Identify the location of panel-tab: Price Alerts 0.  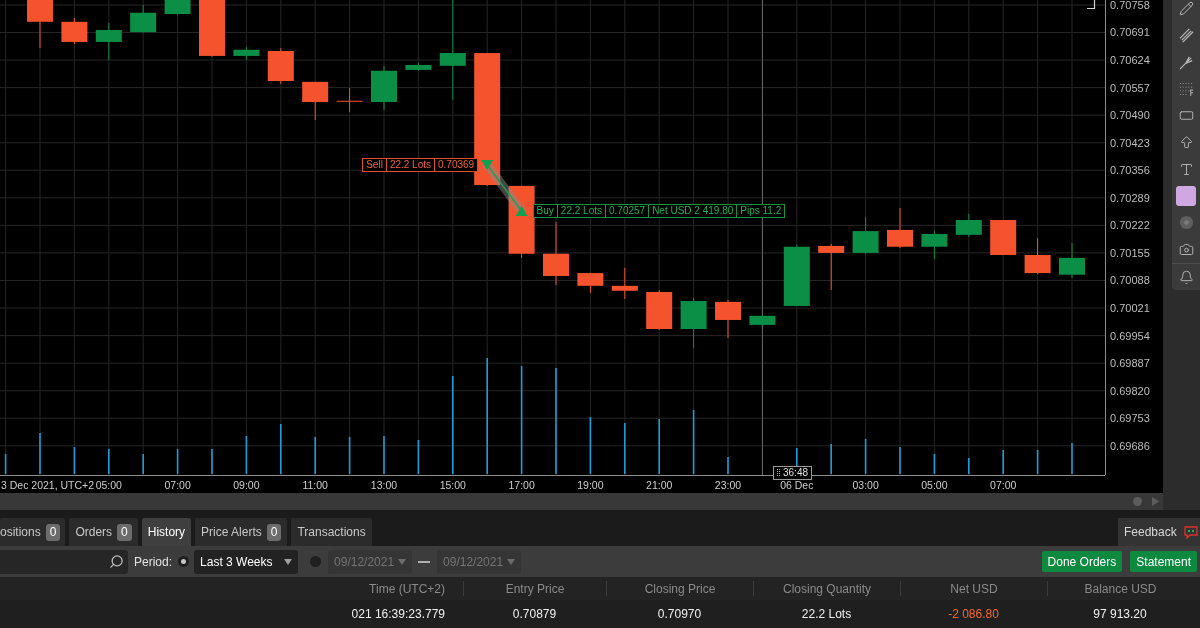
(241, 532).